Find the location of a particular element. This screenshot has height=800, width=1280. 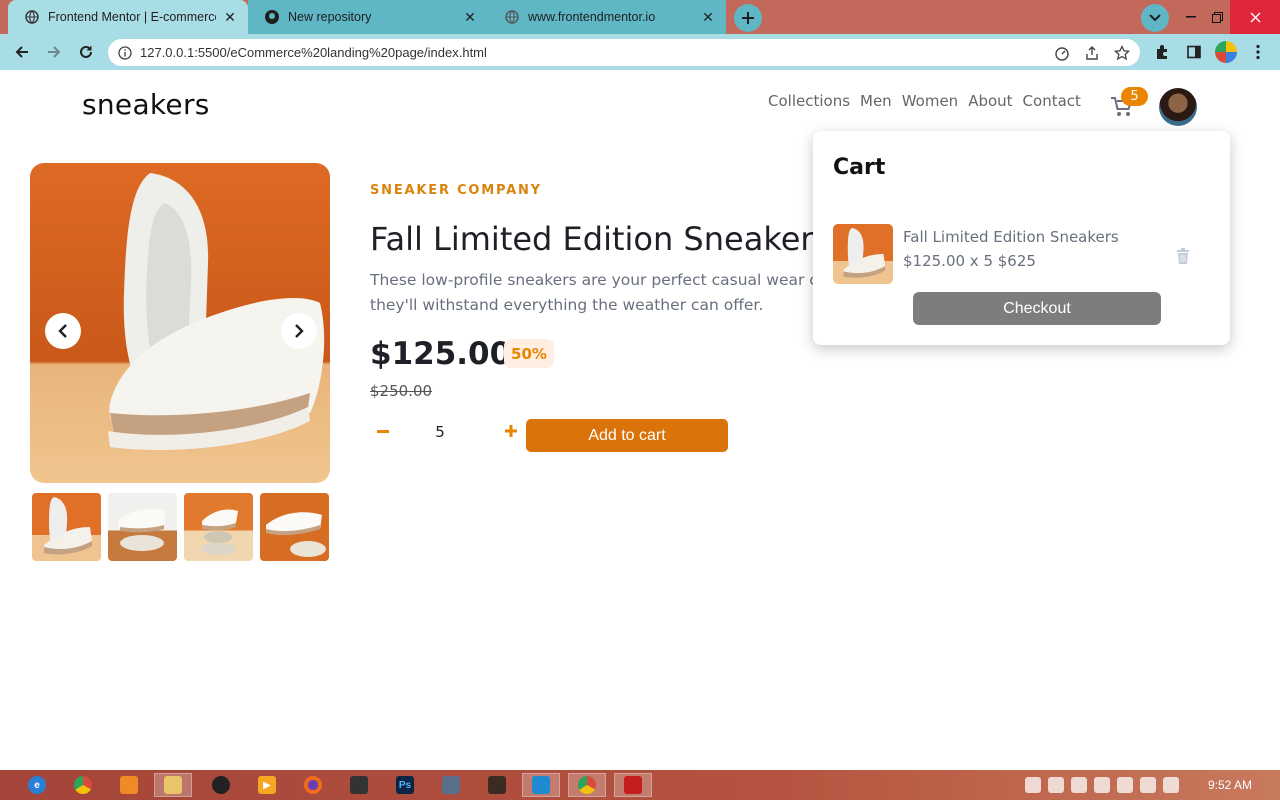

info-icon is located at coordinates (125, 52).